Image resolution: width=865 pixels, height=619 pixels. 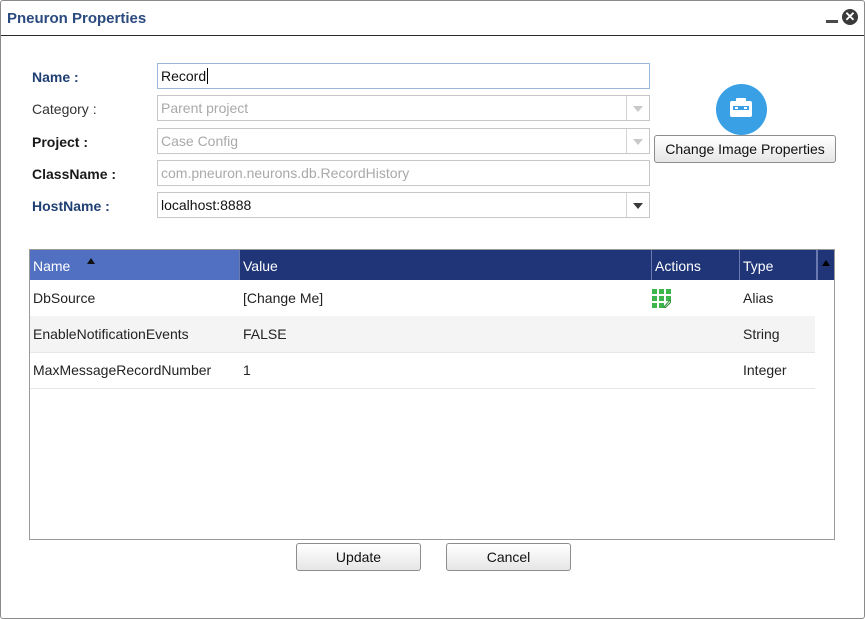 I want to click on change-image-properties-button: Change Image Properties, so click(x=745, y=149).